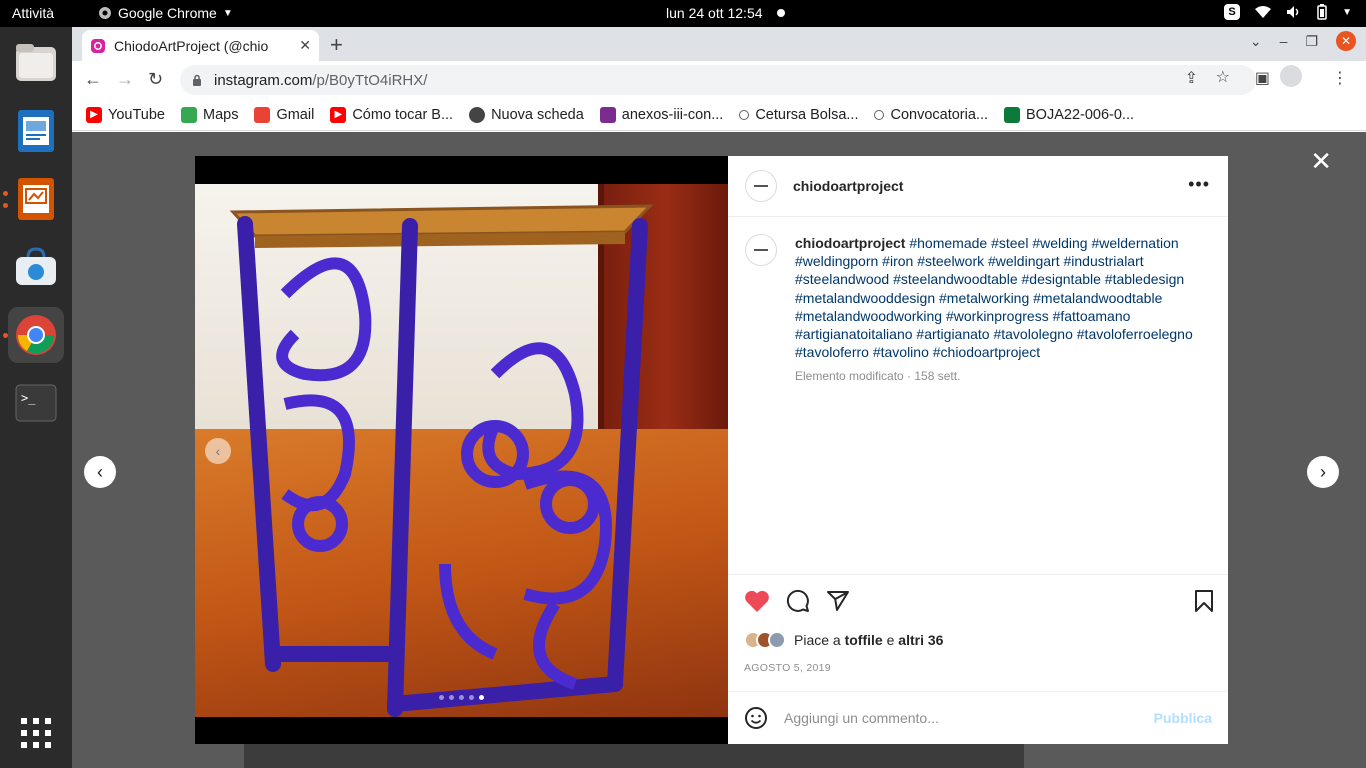 The image size is (1366, 768). What do you see at coordinates (36, 199) in the screenshot?
I see `impress-icon` at bounding box center [36, 199].